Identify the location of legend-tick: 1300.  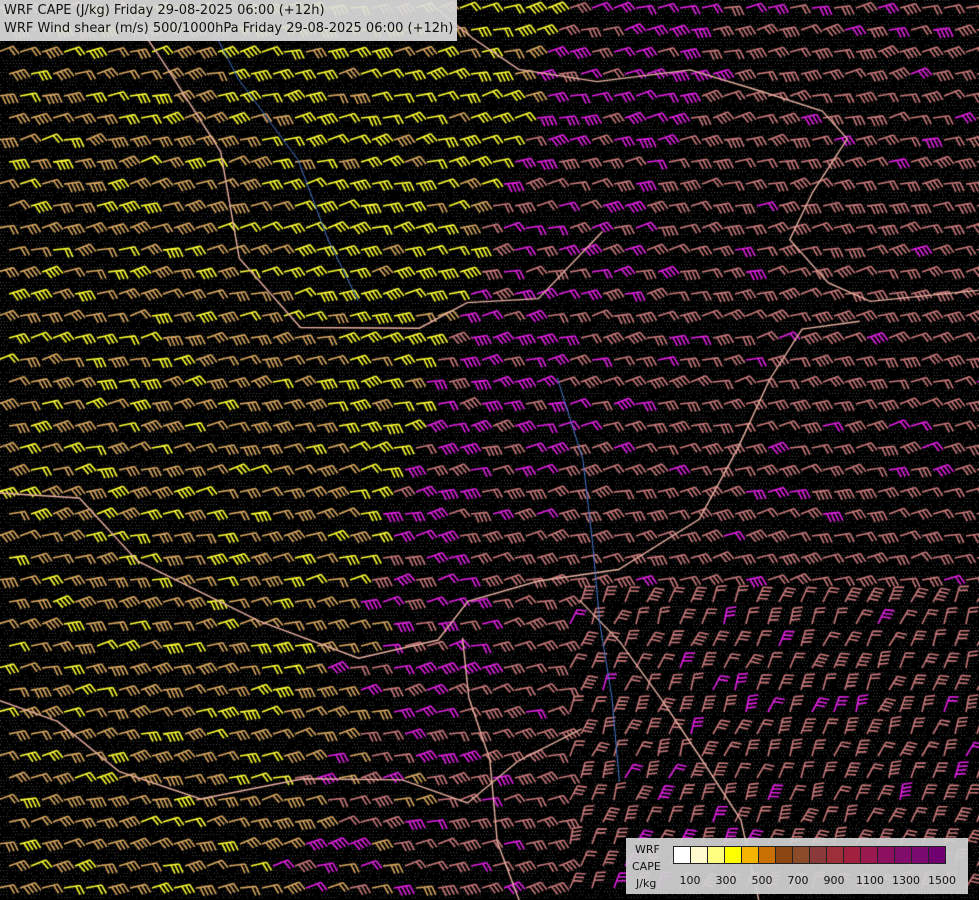
(906, 880).